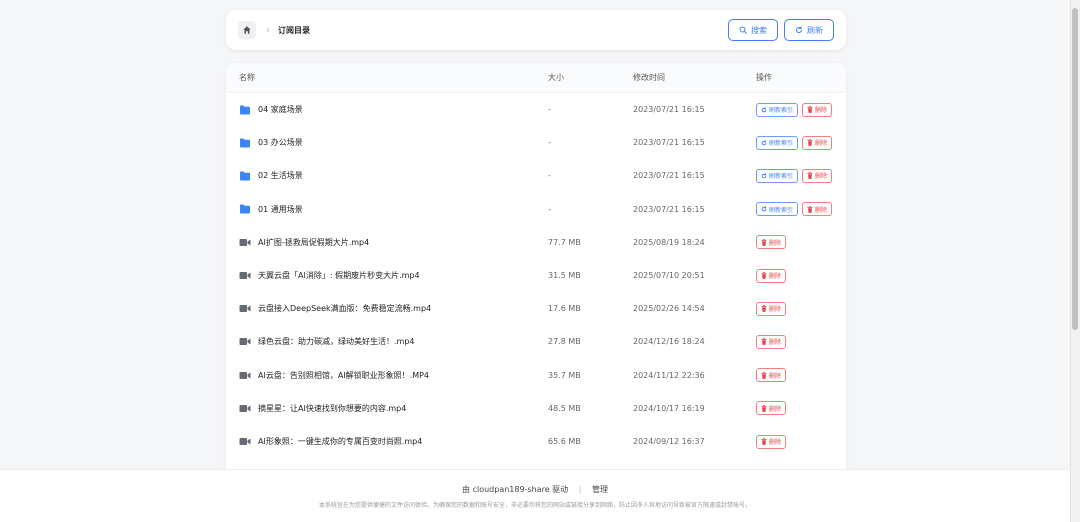  What do you see at coordinates (649, 77) in the screenshot?
I see `column-modified: 修改时间` at bounding box center [649, 77].